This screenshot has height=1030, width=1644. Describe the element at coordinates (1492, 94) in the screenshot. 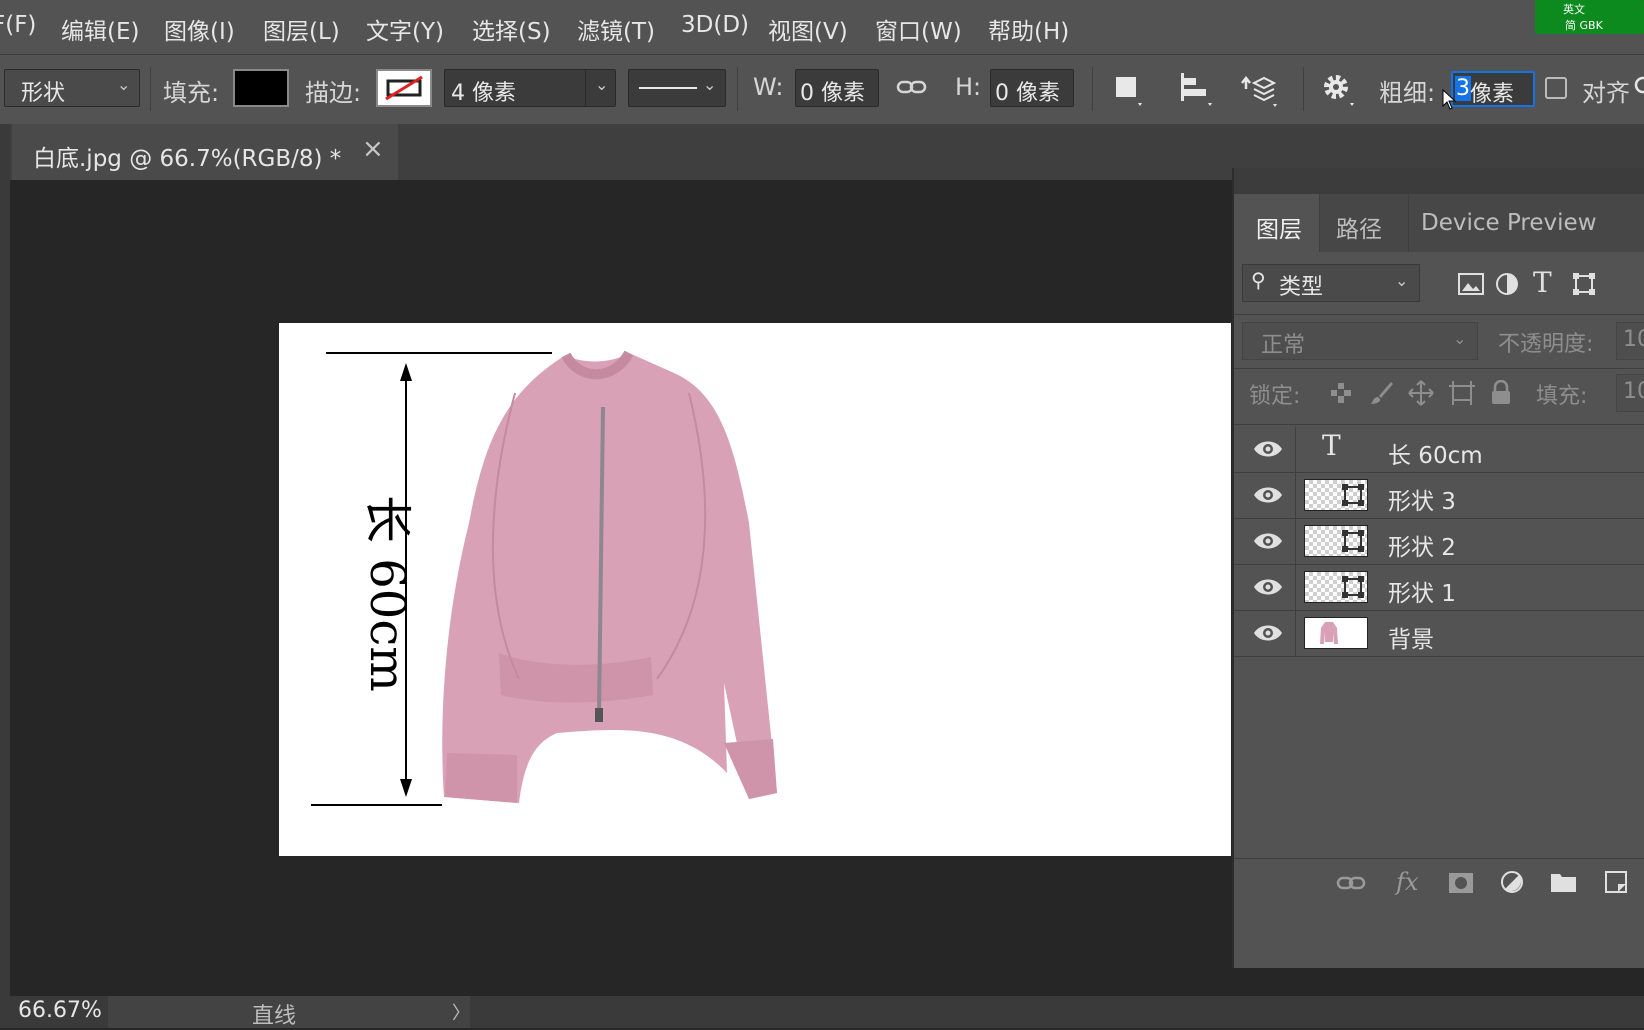

I see `weight-unit: 像素` at that location.